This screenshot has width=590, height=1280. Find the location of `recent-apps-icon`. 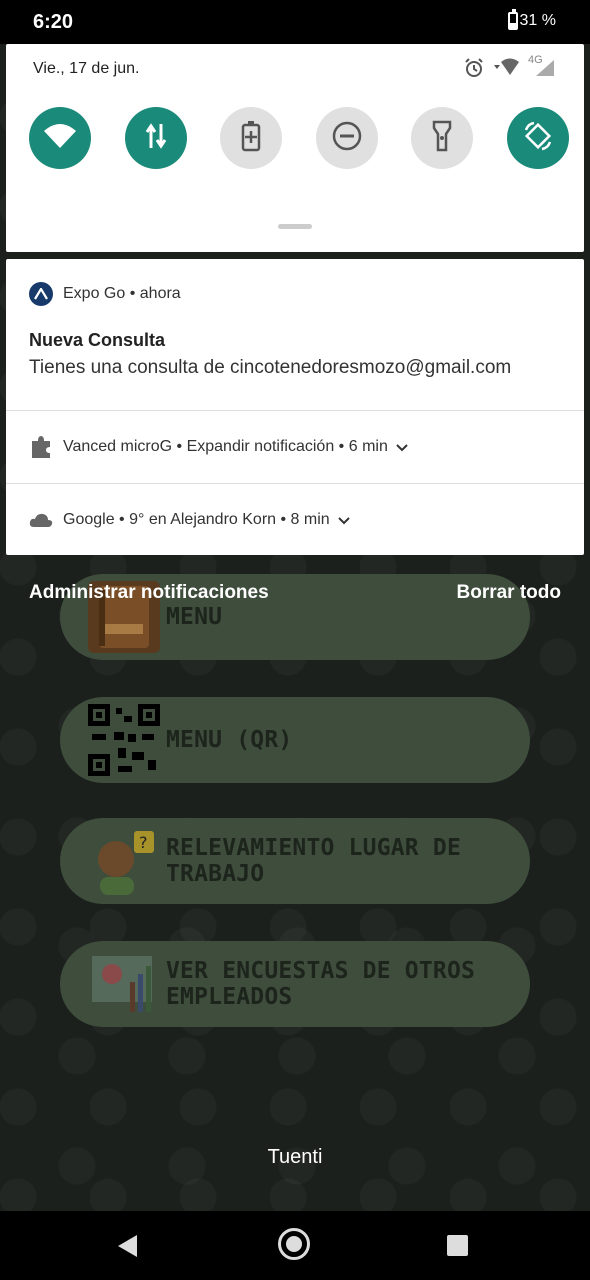

recent-apps-icon is located at coordinates (457, 1245).